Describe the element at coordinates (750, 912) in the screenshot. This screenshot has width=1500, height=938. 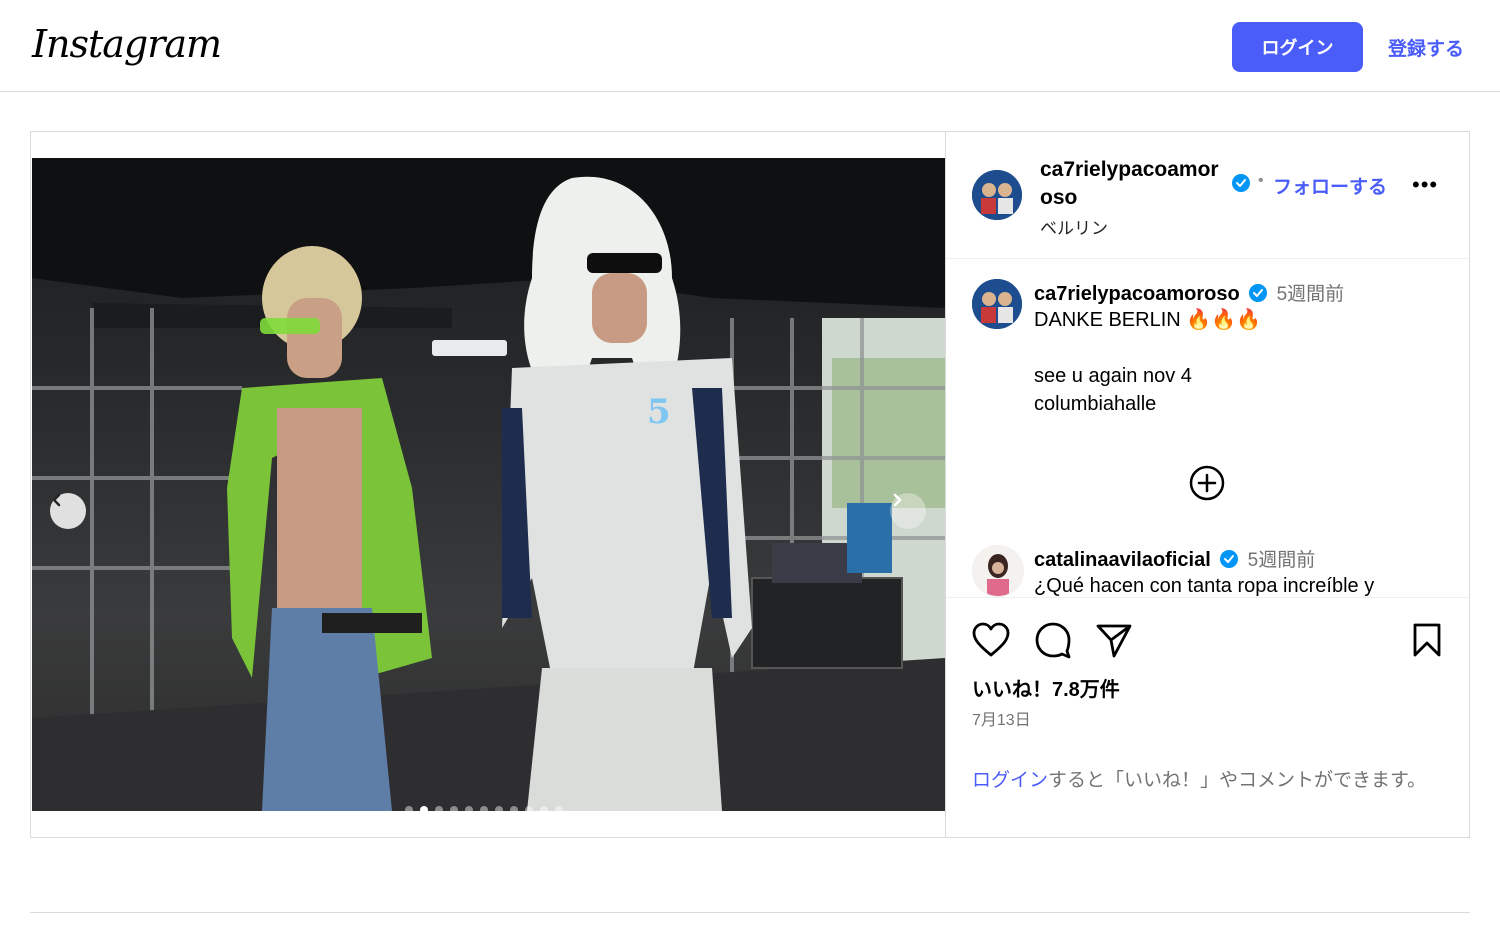
I see `footer-divider` at that location.